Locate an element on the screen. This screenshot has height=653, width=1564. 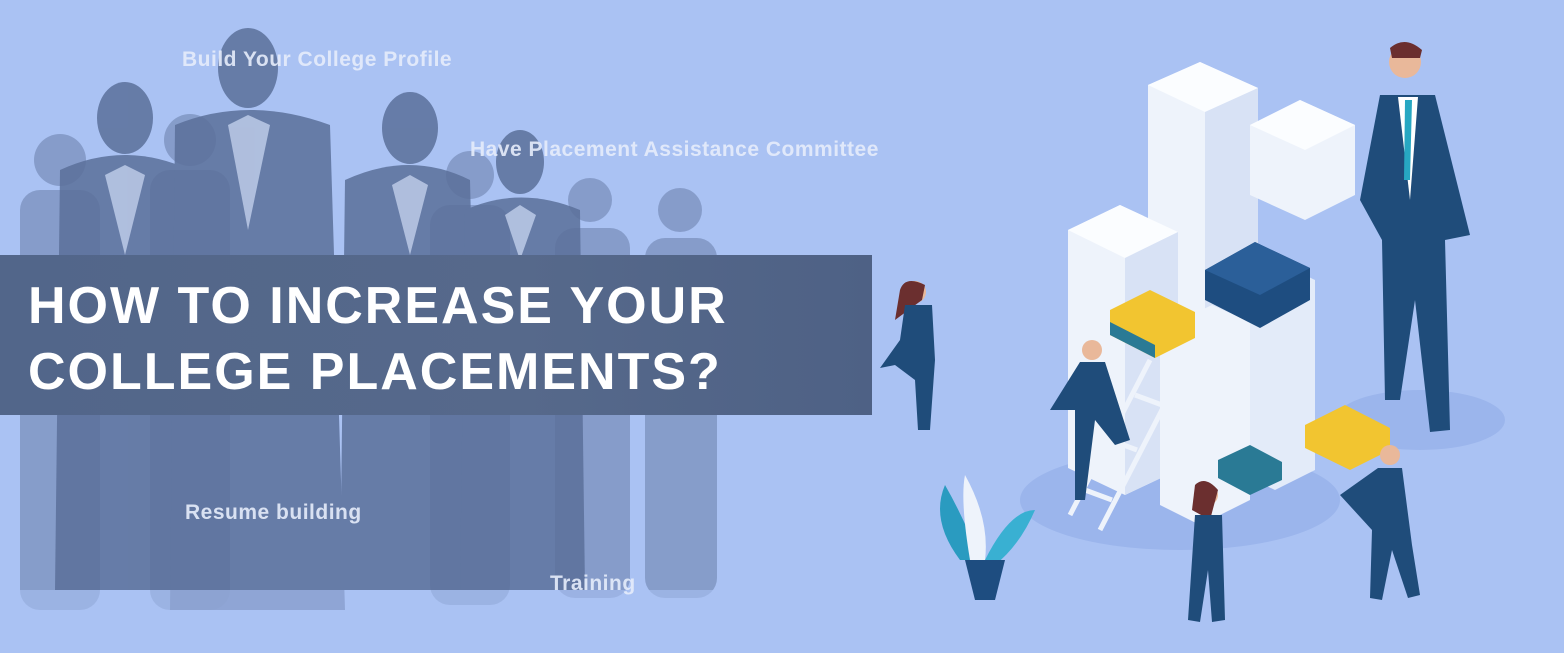
title-line-2: COLLEGE PLACEMENTS? is located at coordinates (375, 372).